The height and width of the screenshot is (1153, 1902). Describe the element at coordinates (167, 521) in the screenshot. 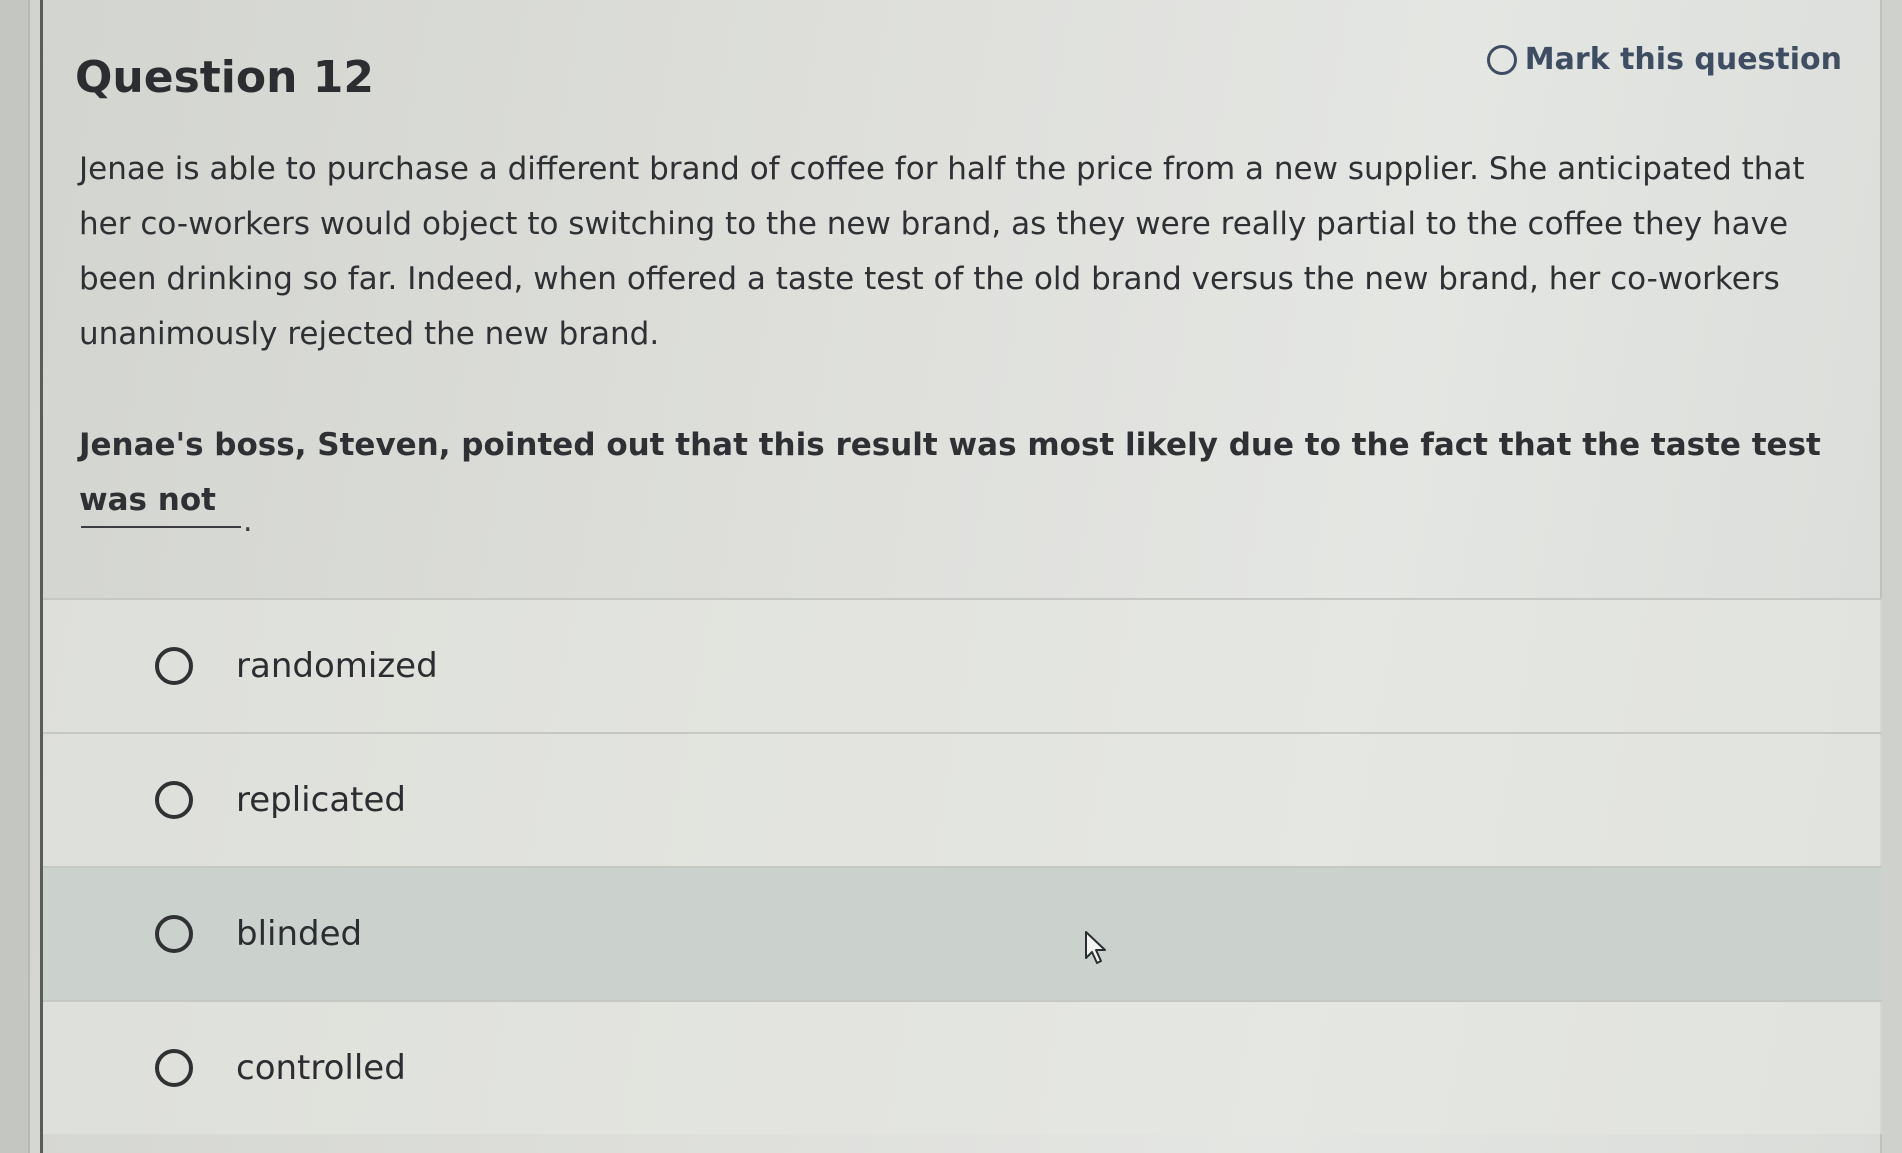

I see `answer-blank: .` at that location.